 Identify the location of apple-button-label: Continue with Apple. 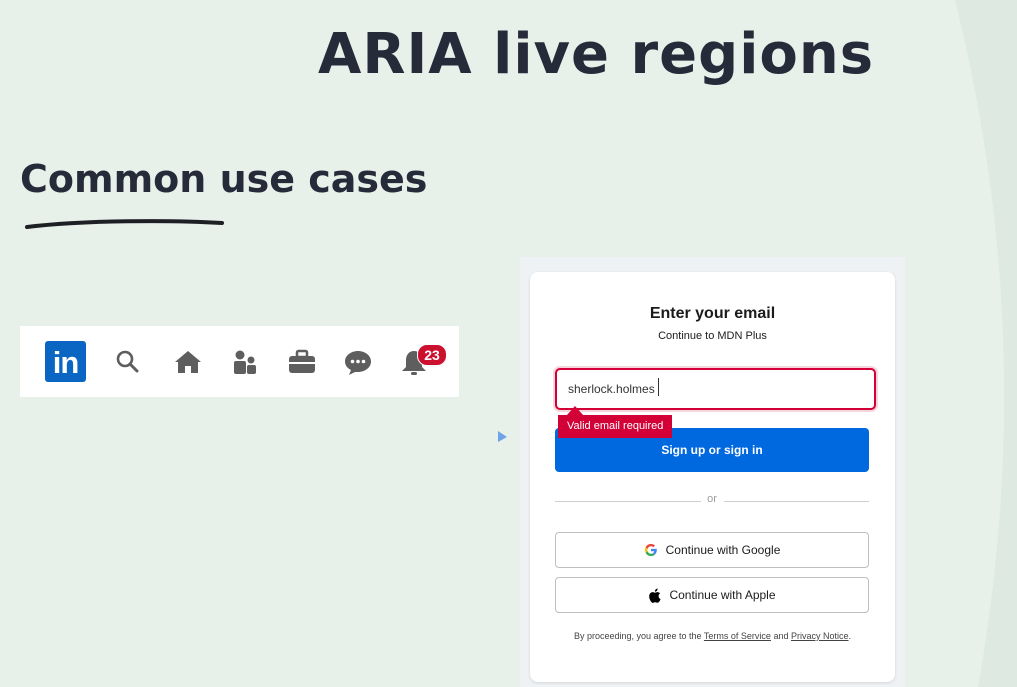
(722, 595).